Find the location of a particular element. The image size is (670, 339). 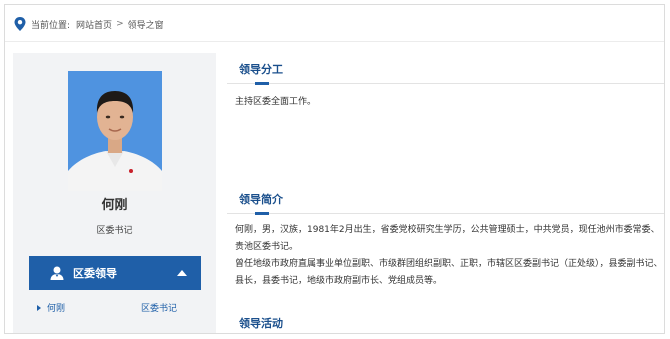

division-heading: 领导分工 is located at coordinates (261, 69).